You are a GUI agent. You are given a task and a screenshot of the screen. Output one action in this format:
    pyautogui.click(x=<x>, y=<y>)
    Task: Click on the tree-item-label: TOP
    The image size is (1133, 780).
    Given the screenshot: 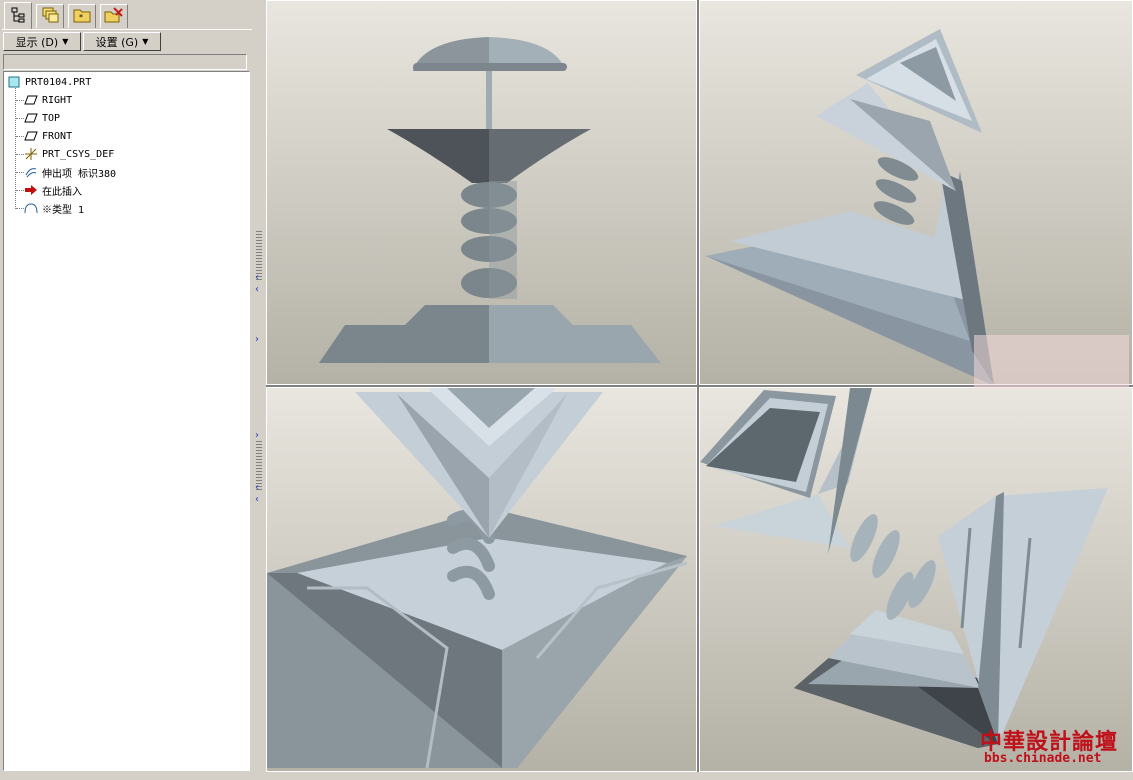 What is the action you would take?
    pyautogui.click(x=51, y=118)
    